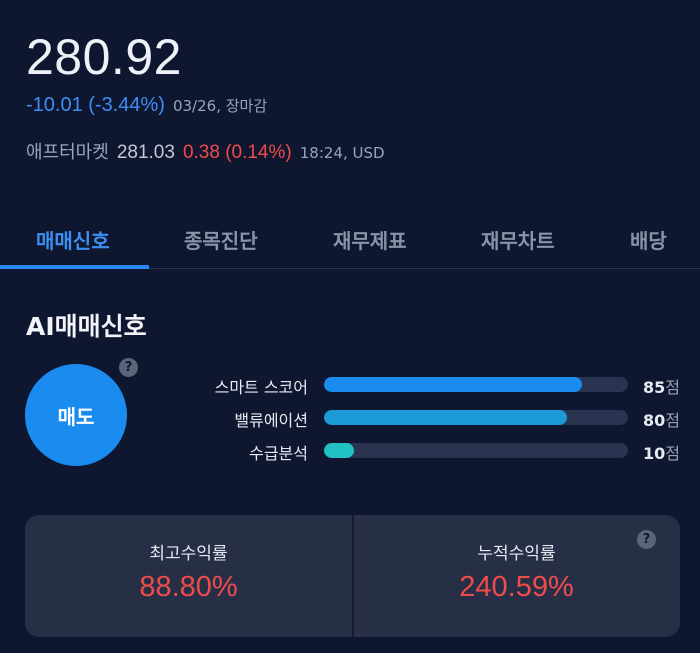  What do you see at coordinates (516, 554) in the screenshot?
I see `cum-return-label: 누적수익률` at bounding box center [516, 554].